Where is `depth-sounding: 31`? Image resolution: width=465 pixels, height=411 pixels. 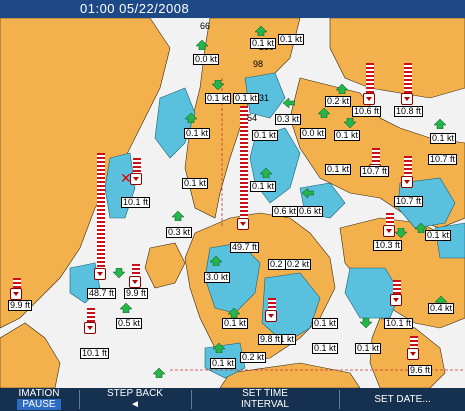
depth-sounding: 31 is located at coordinates (264, 98).